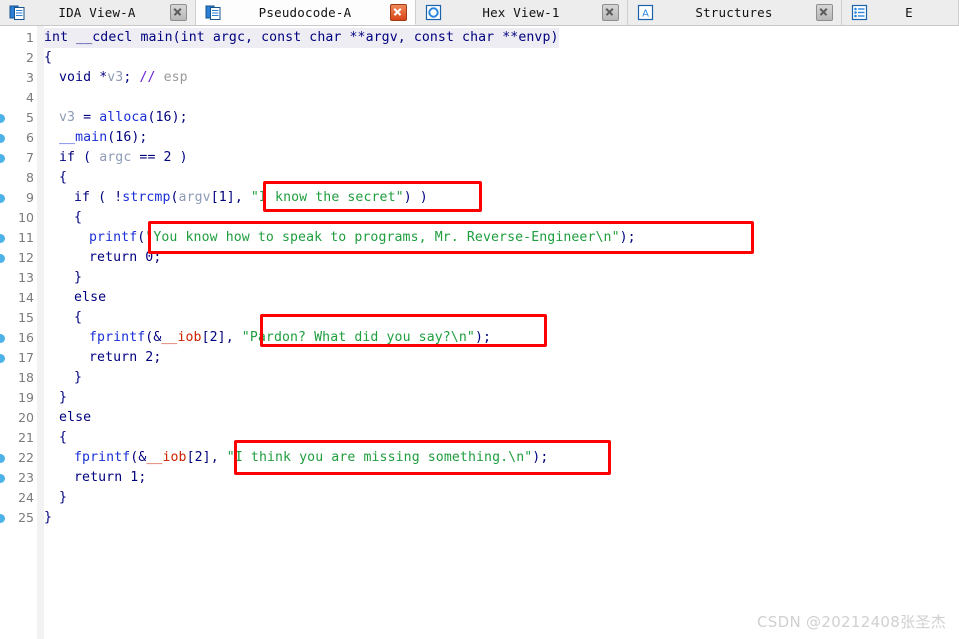 The height and width of the screenshot is (639, 959). I want to click on code-token: printf, so click(113, 237).